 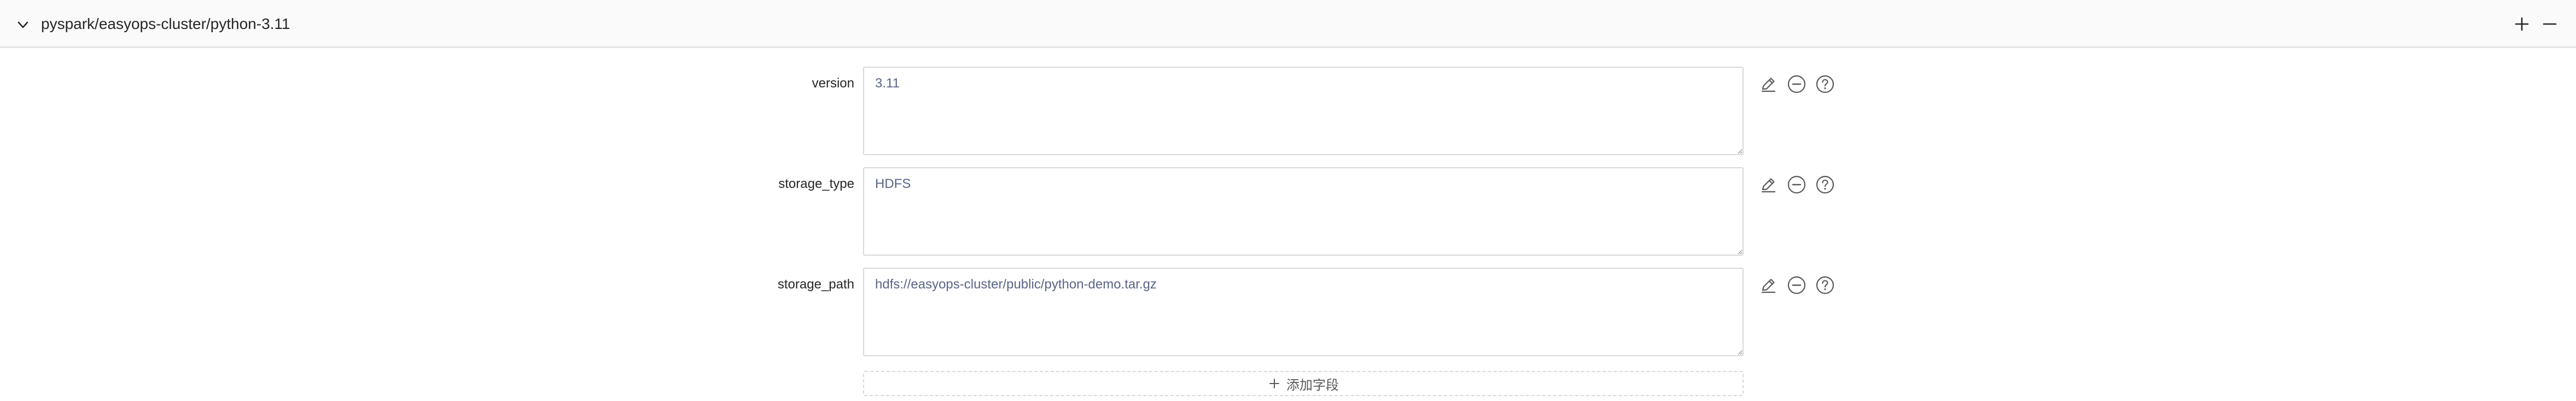 What do you see at coordinates (833, 83) in the screenshot?
I see `field-label: version` at bounding box center [833, 83].